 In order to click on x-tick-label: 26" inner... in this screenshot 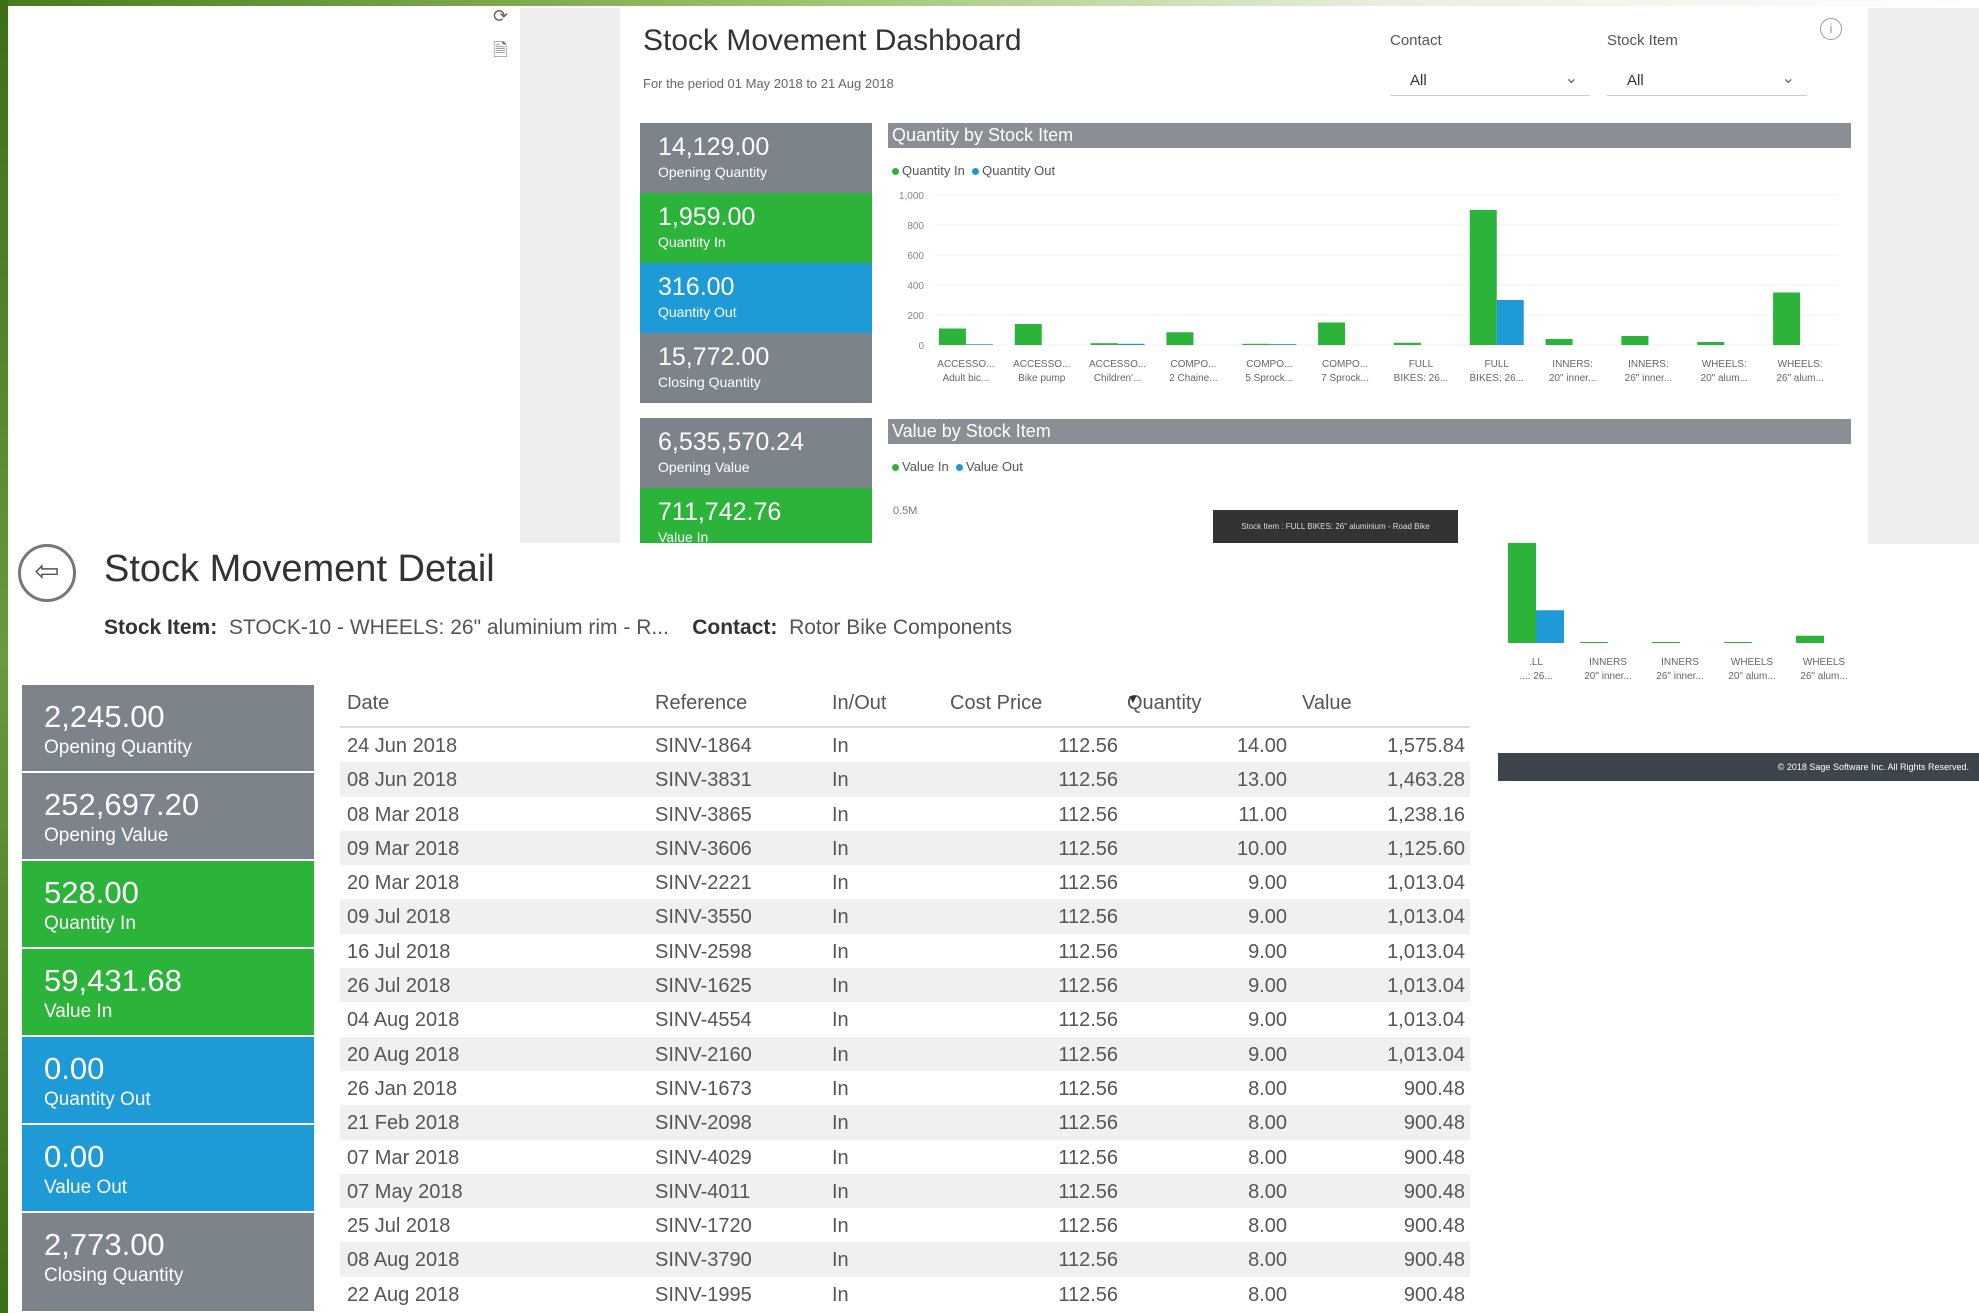, I will do `click(1679, 676)`.